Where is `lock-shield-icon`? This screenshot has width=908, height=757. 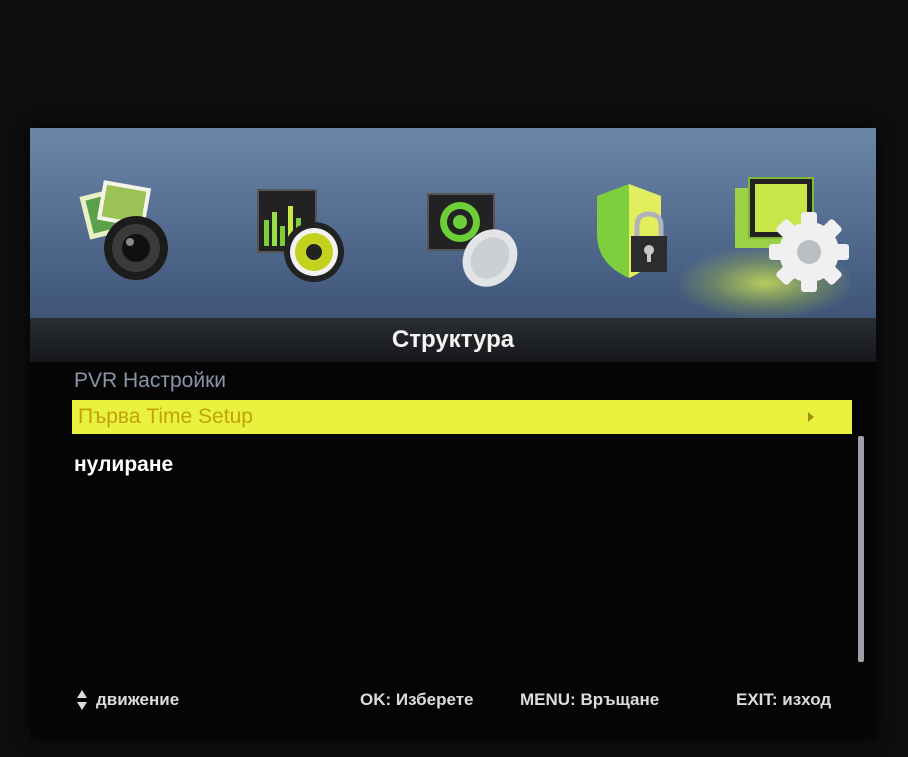
lock-shield-icon is located at coordinates (640, 238).